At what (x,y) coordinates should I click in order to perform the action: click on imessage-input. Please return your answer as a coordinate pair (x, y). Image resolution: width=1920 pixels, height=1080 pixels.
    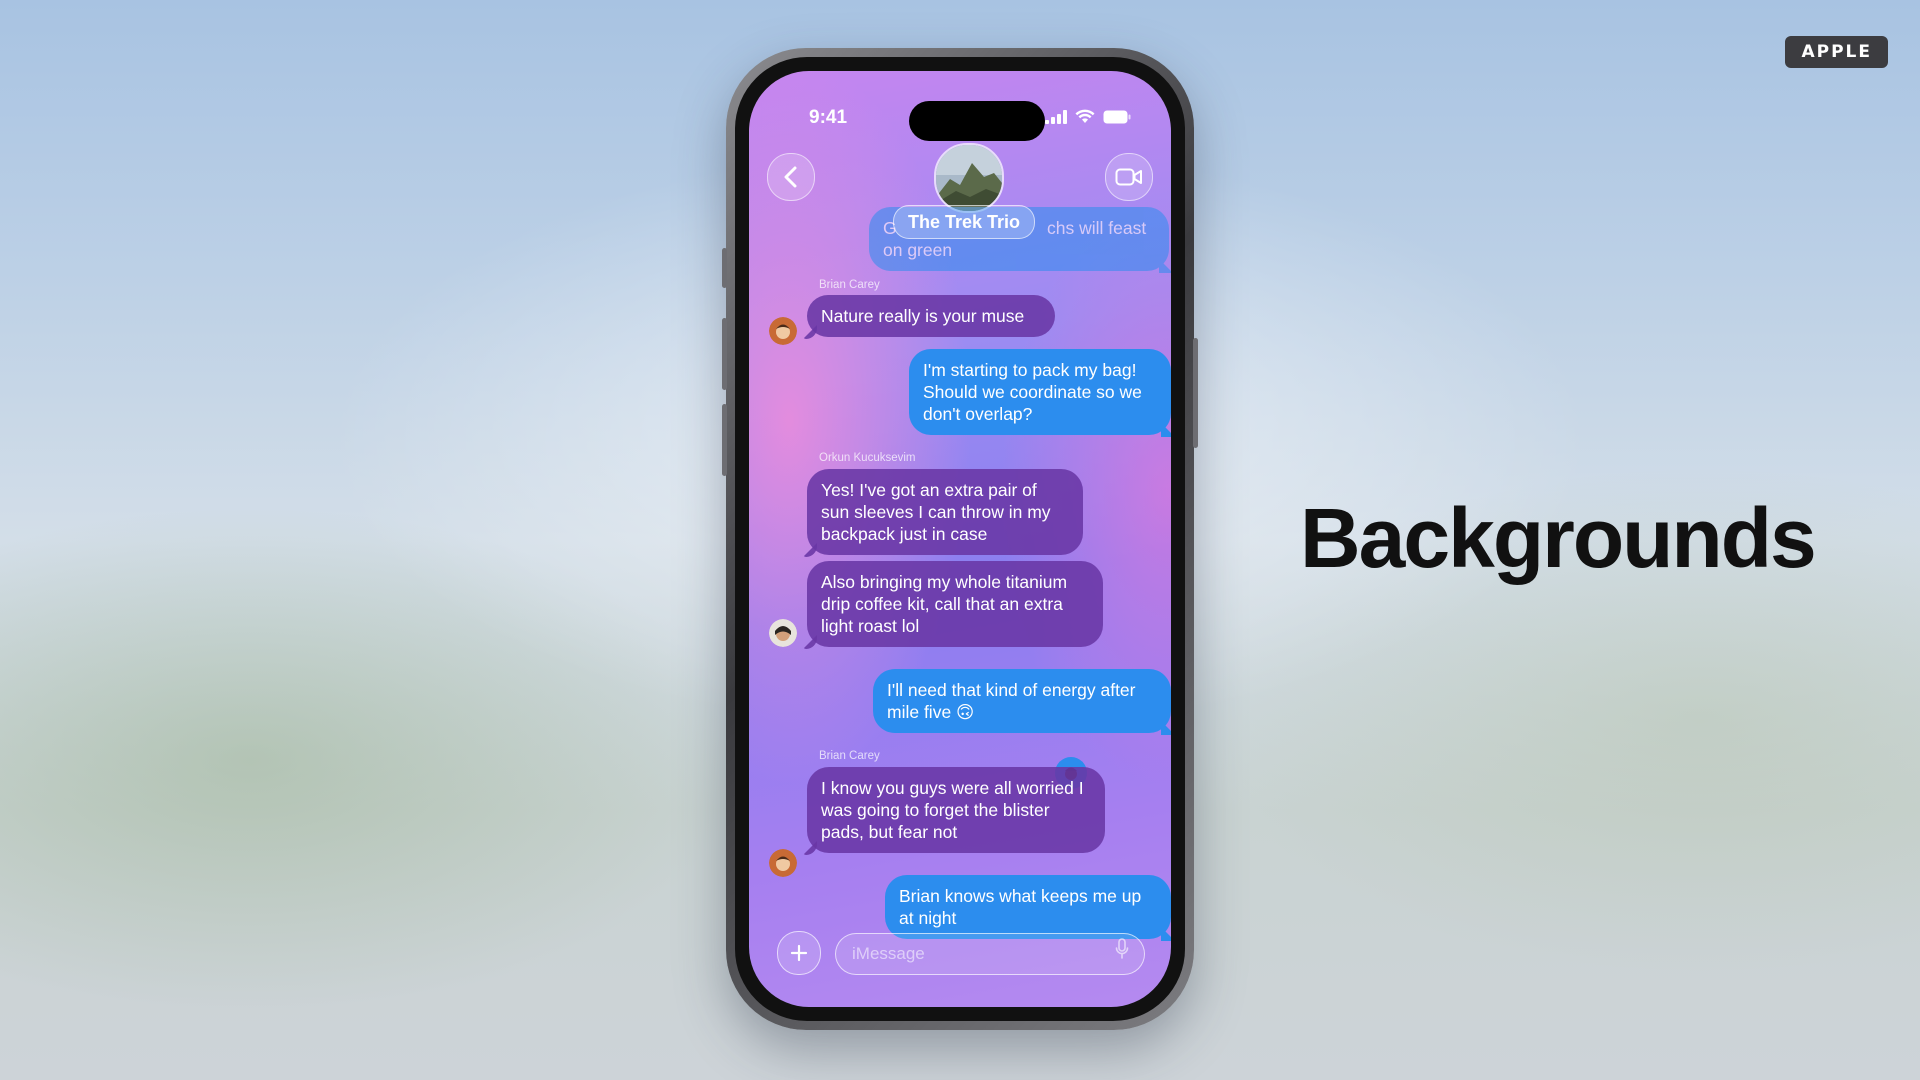
    Looking at the image, I should click on (990, 954).